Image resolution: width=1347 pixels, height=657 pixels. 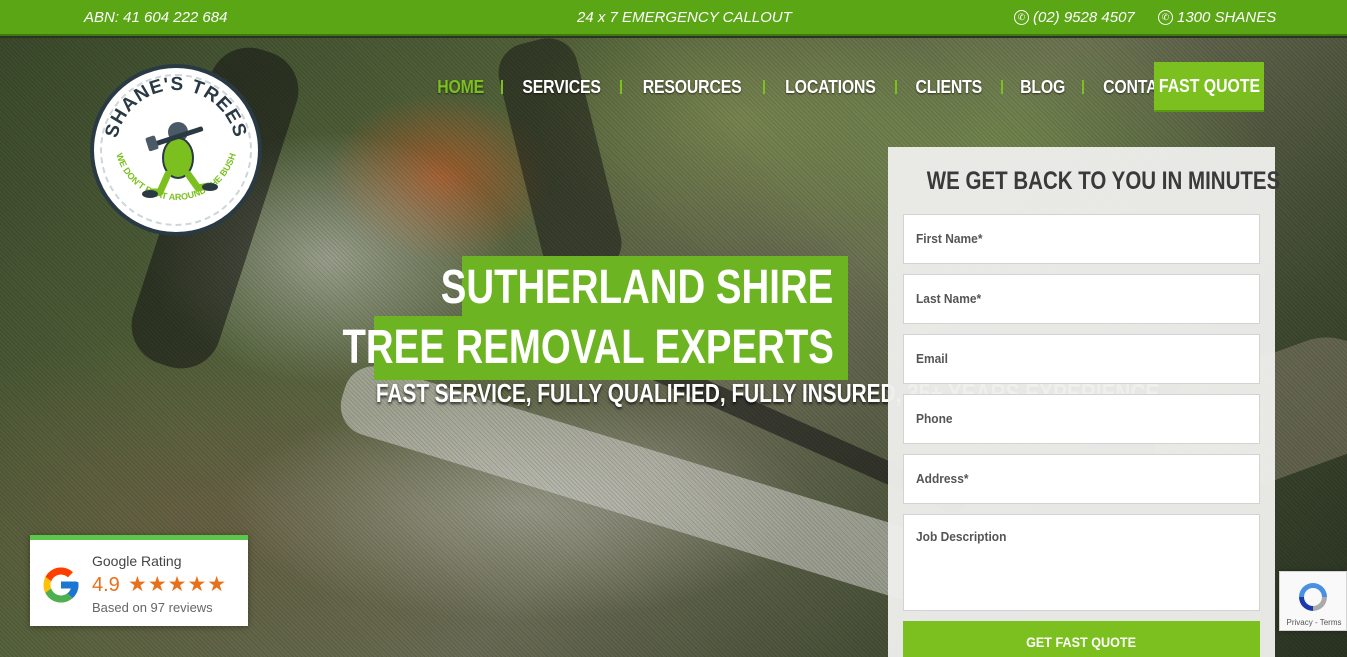 What do you see at coordinates (1081, 642) in the screenshot?
I see `submit-label: GET FAST QUOTE` at bounding box center [1081, 642].